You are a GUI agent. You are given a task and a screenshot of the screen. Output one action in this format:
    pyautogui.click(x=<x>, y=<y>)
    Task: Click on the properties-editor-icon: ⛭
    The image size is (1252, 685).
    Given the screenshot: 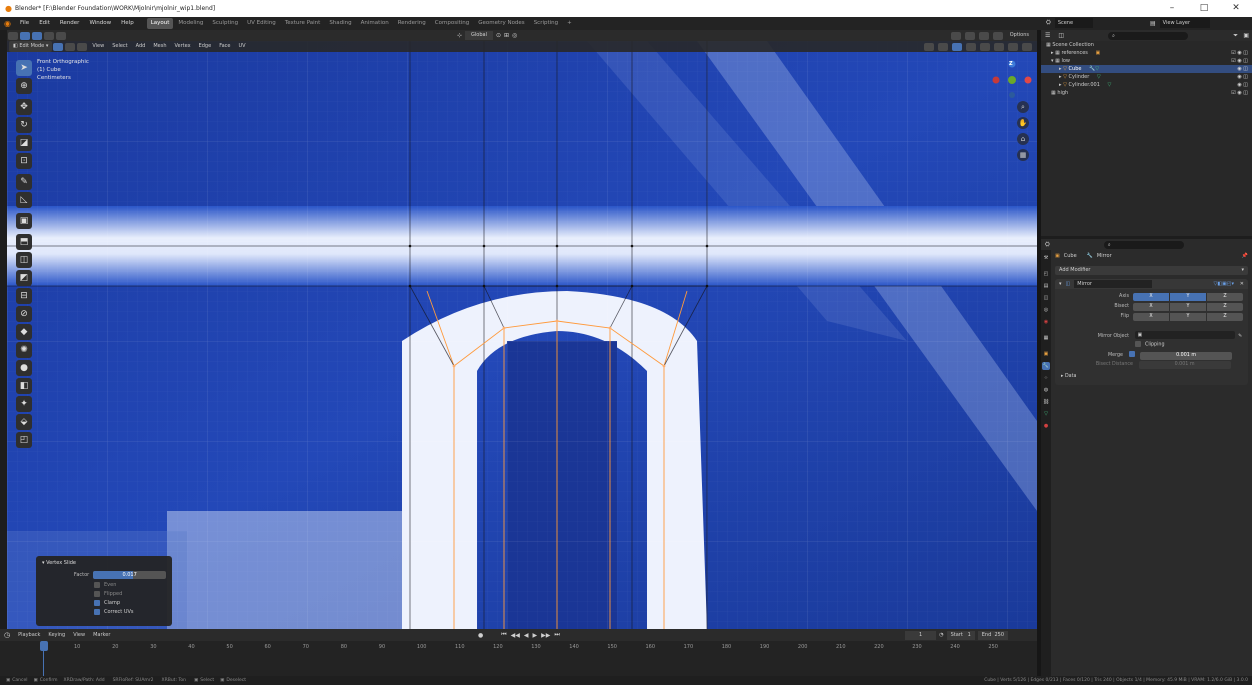 What is the action you would take?
    pyautogui.click(x=1047, y=245)
    